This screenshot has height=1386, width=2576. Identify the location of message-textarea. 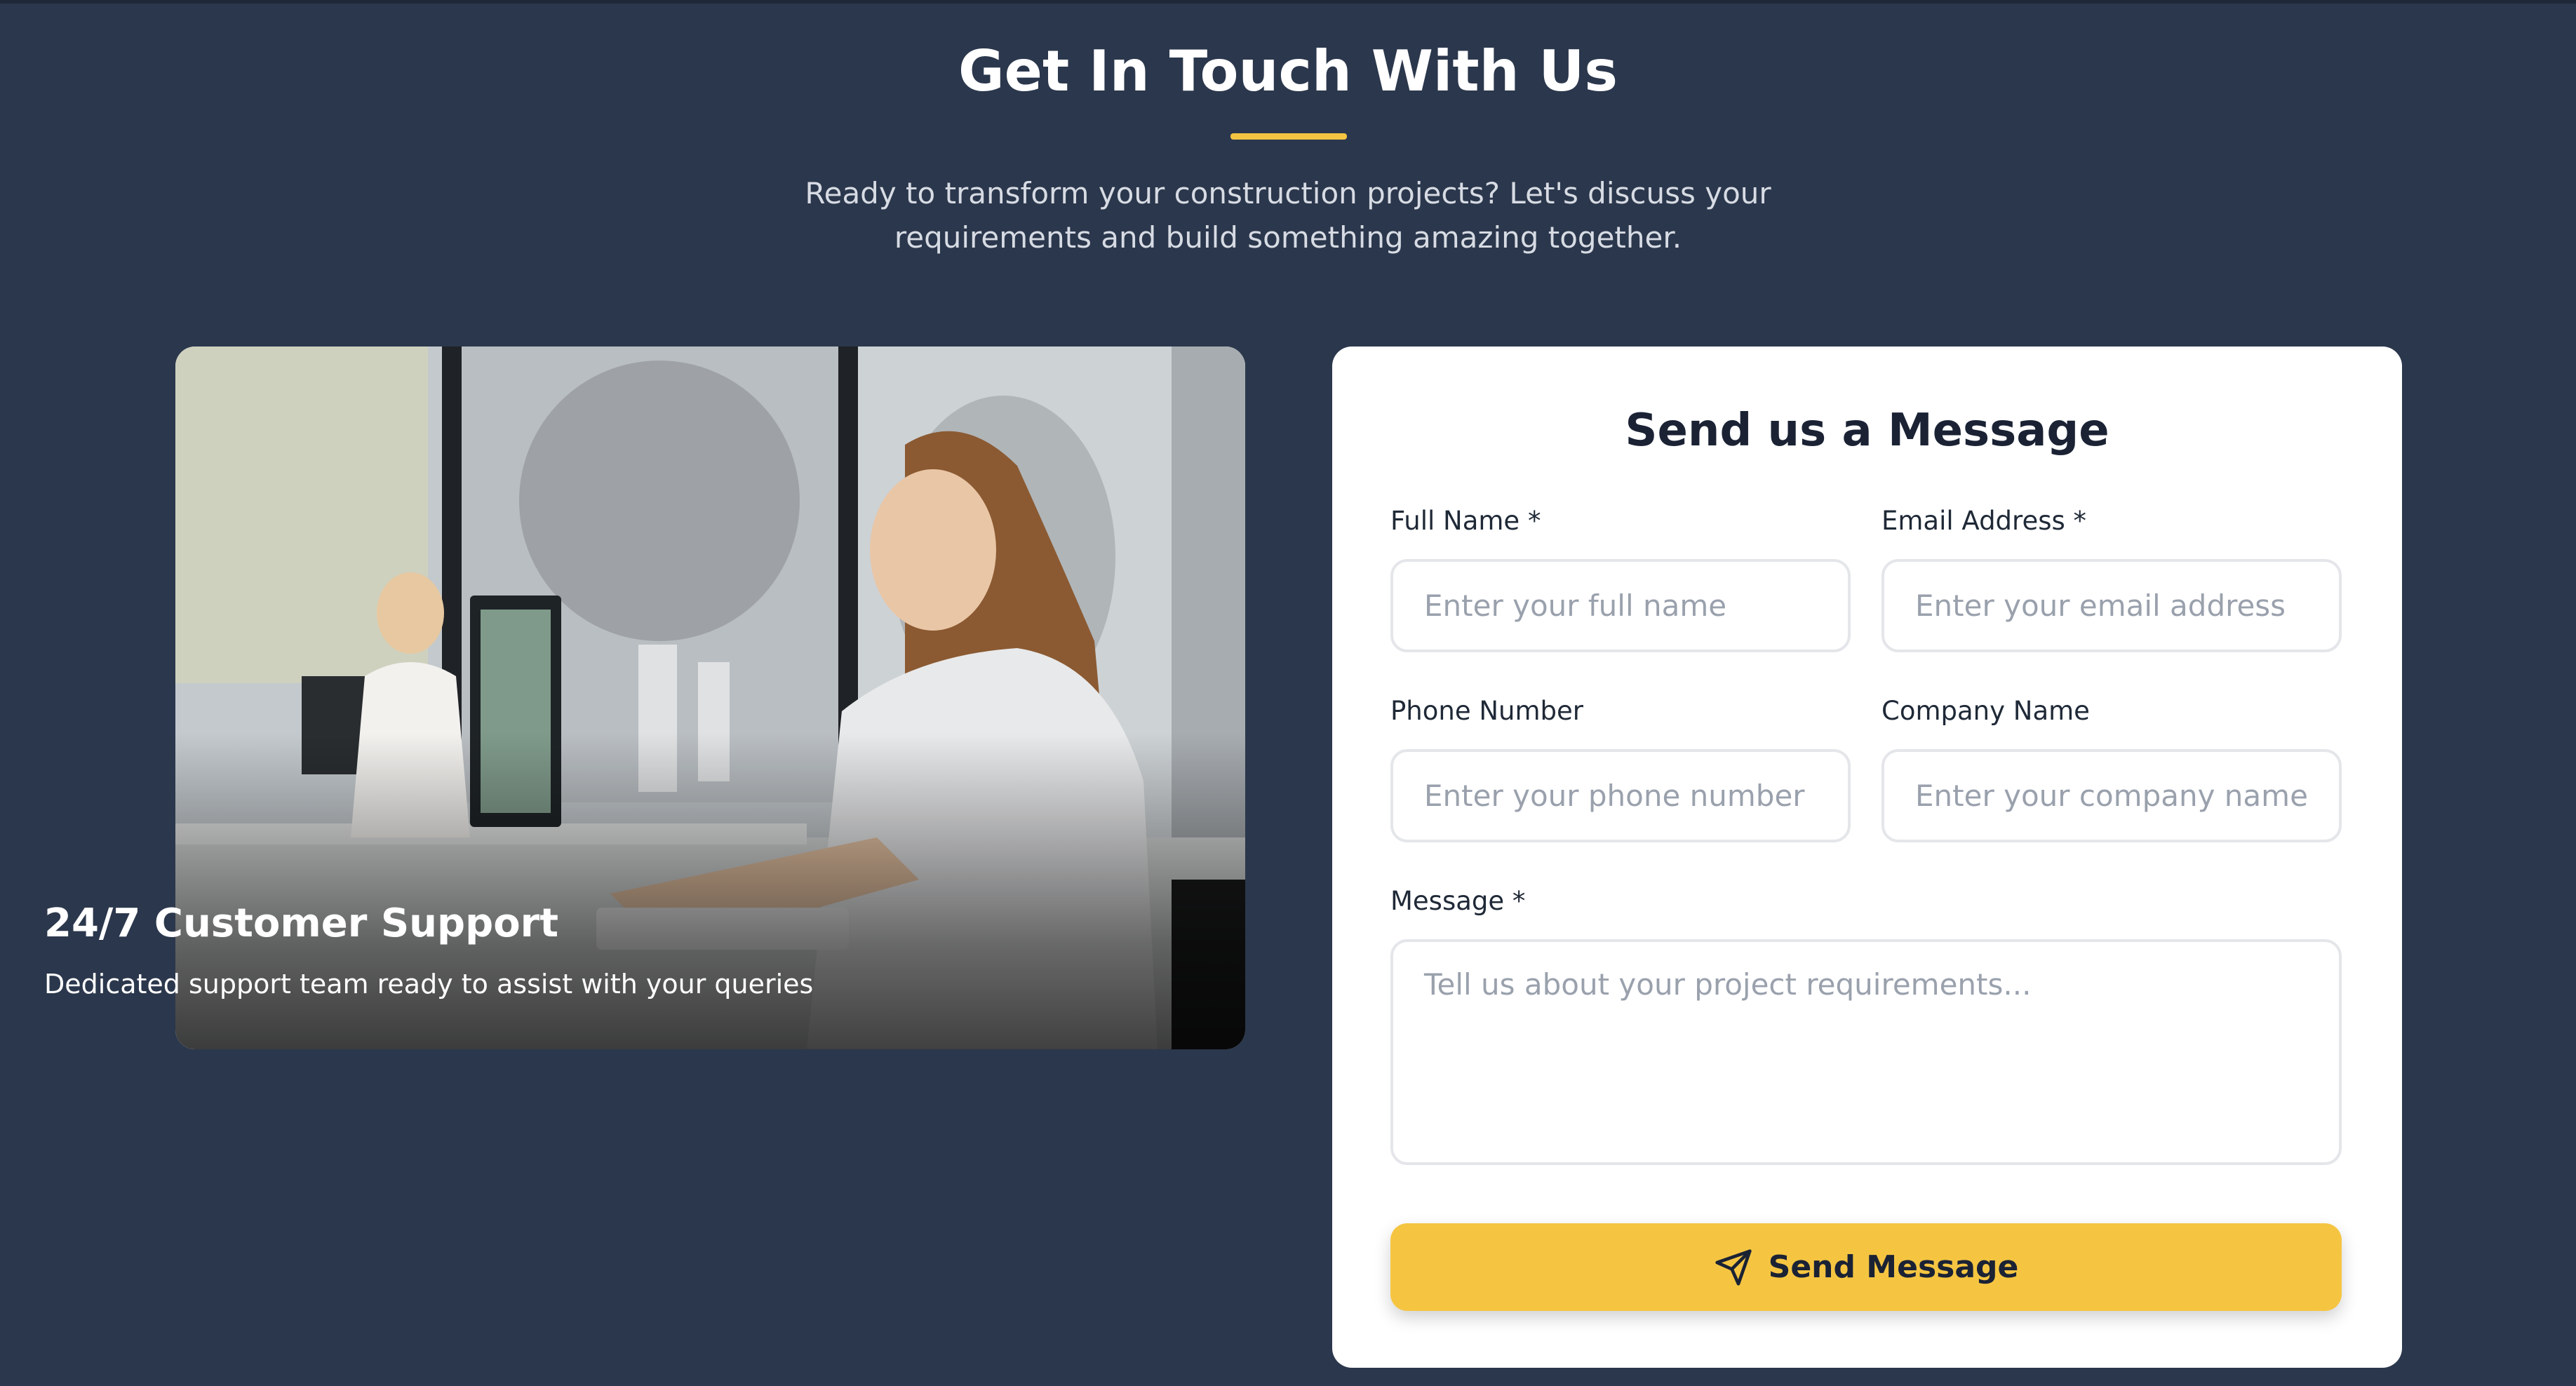
(1866, 1052).